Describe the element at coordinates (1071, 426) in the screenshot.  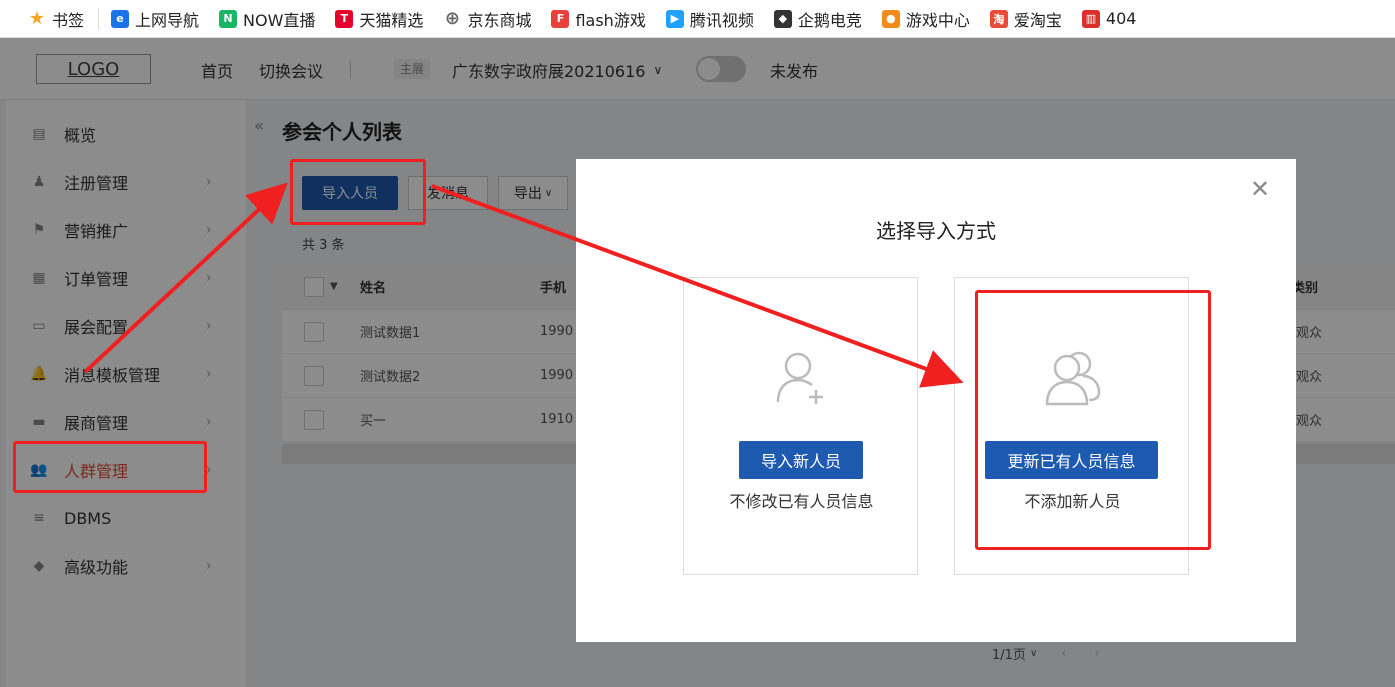
I see `update-existing-card: 更新已有人员信息 不添加新人员` at that location.